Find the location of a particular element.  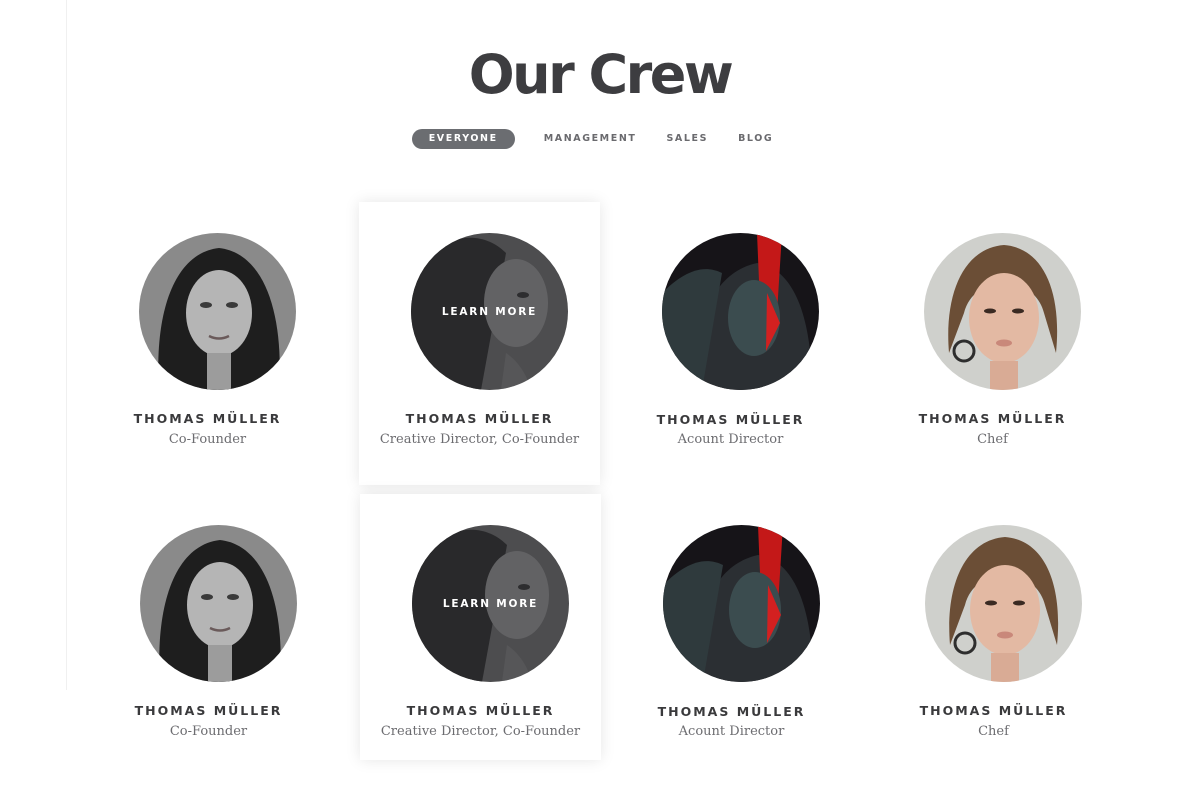

filter-management: MANAGEMENT is located at coordinates (590, 139).